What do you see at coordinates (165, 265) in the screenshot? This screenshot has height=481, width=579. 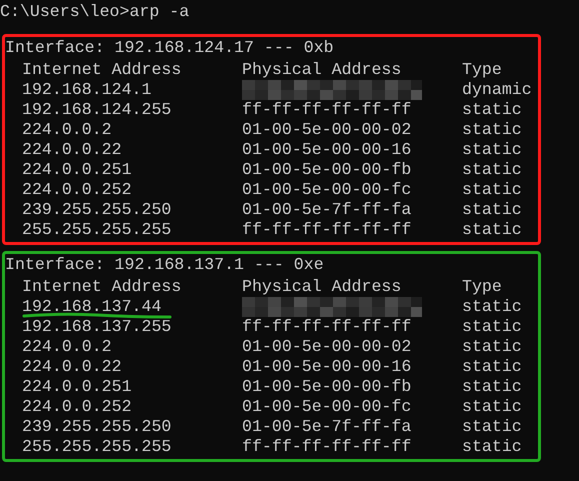 I see `interface-header: Interface: 192.168.137.1 --- 0xe` at bounding box center [165, 265].